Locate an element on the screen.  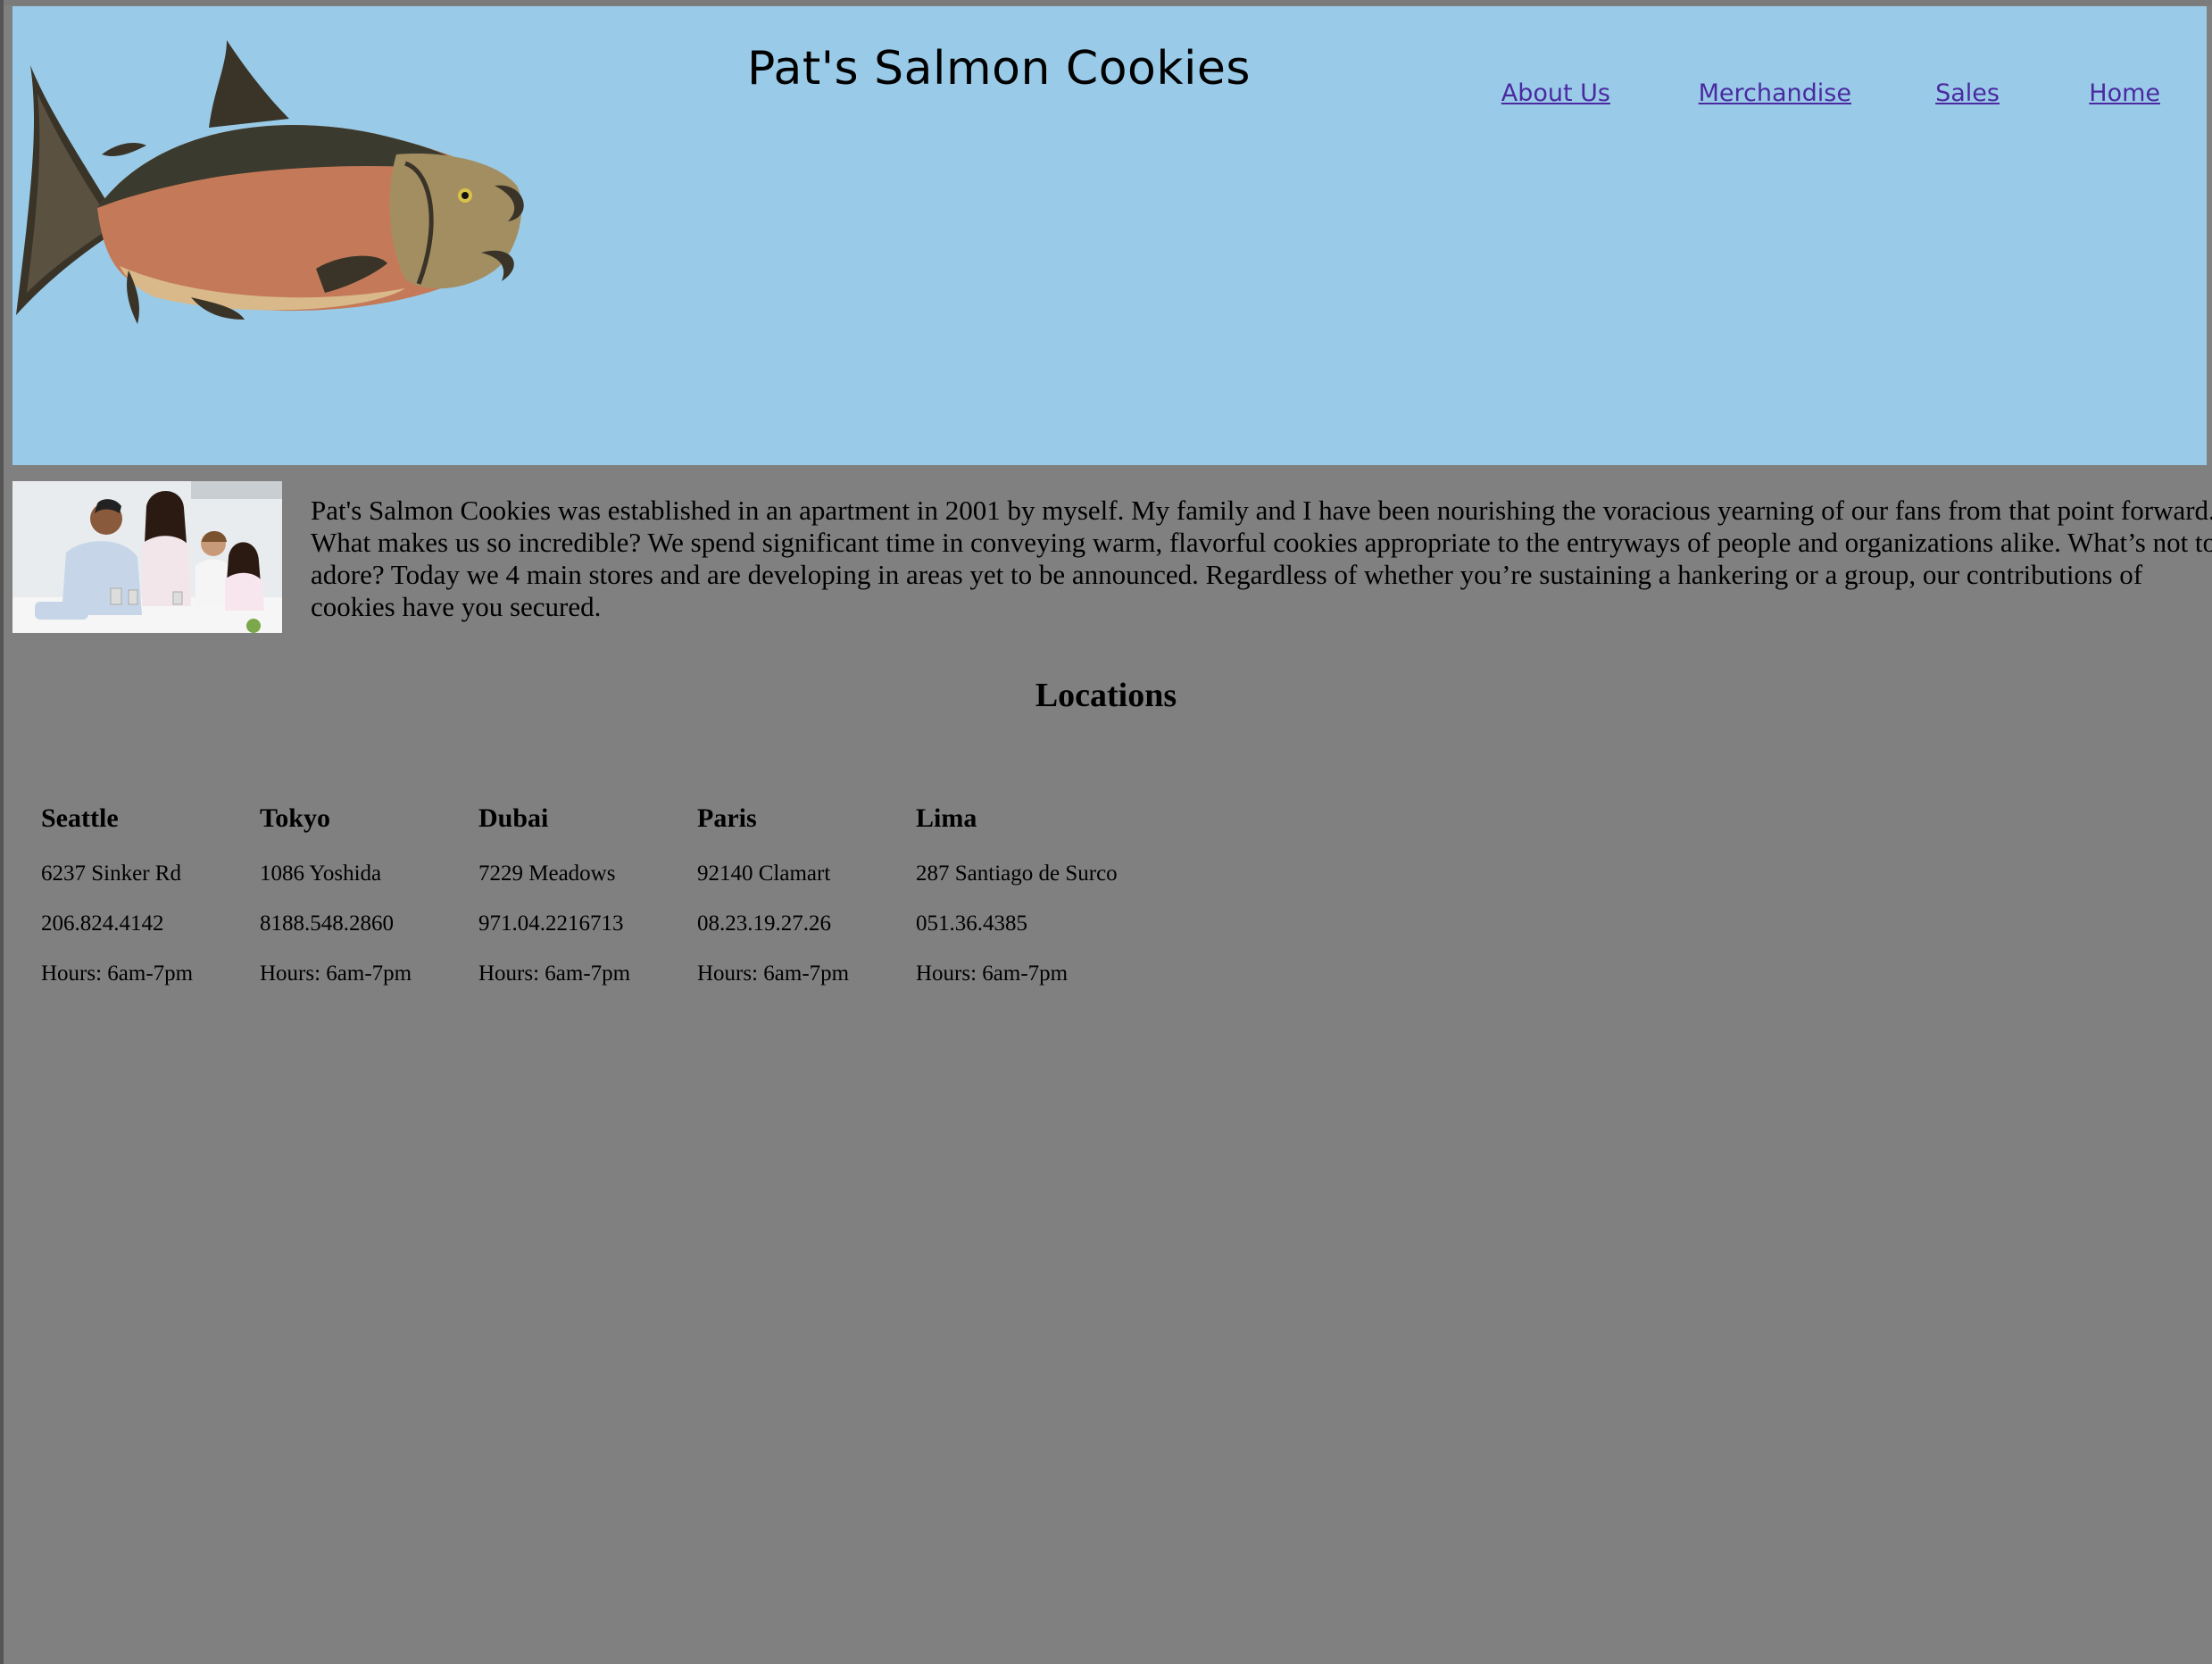
store-city: Paris is located at coordinates (727, 818).